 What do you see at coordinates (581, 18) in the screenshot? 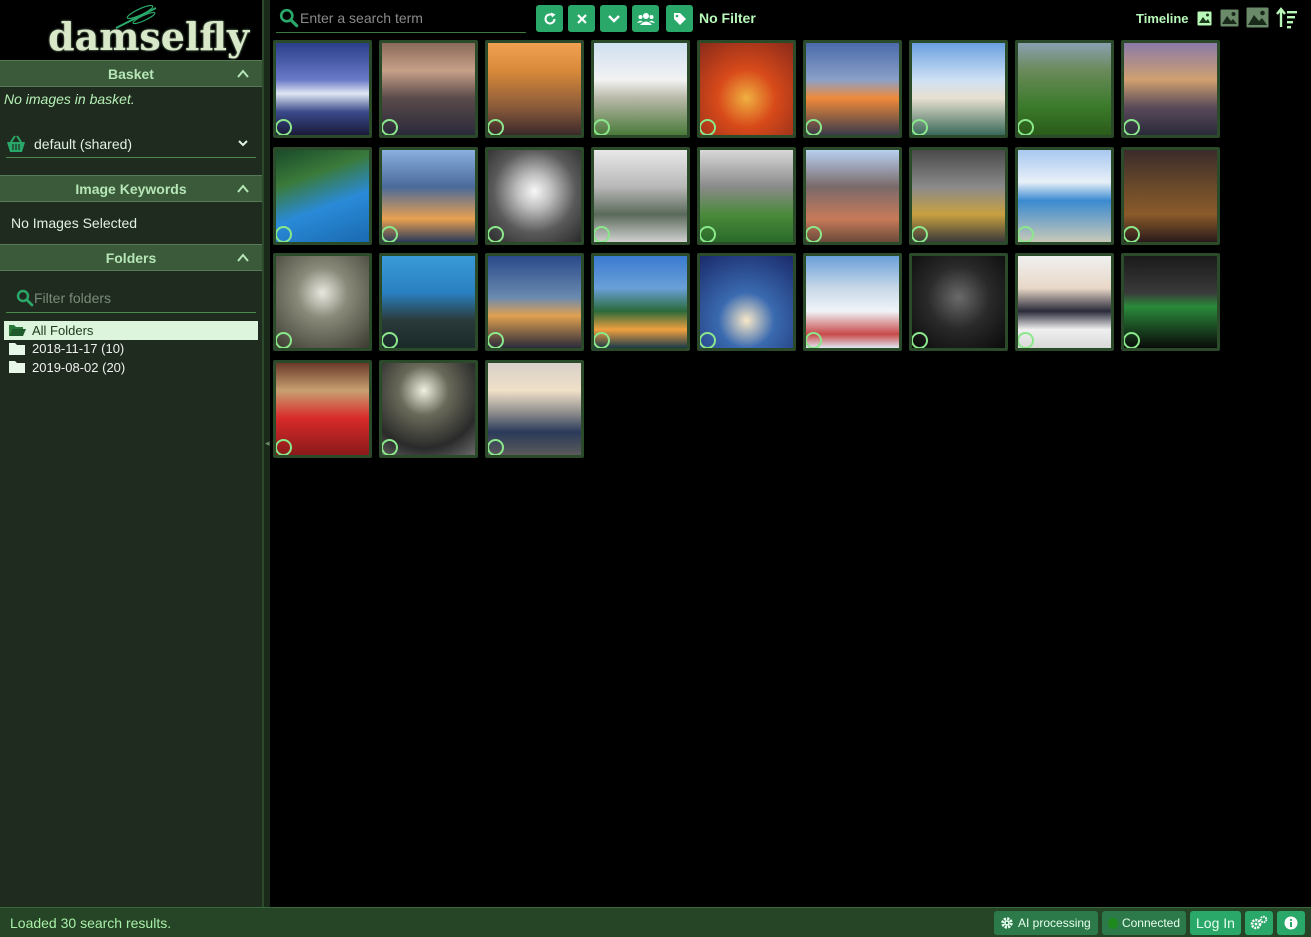
I see `clear-search-button` at bounding box center [581, 18].